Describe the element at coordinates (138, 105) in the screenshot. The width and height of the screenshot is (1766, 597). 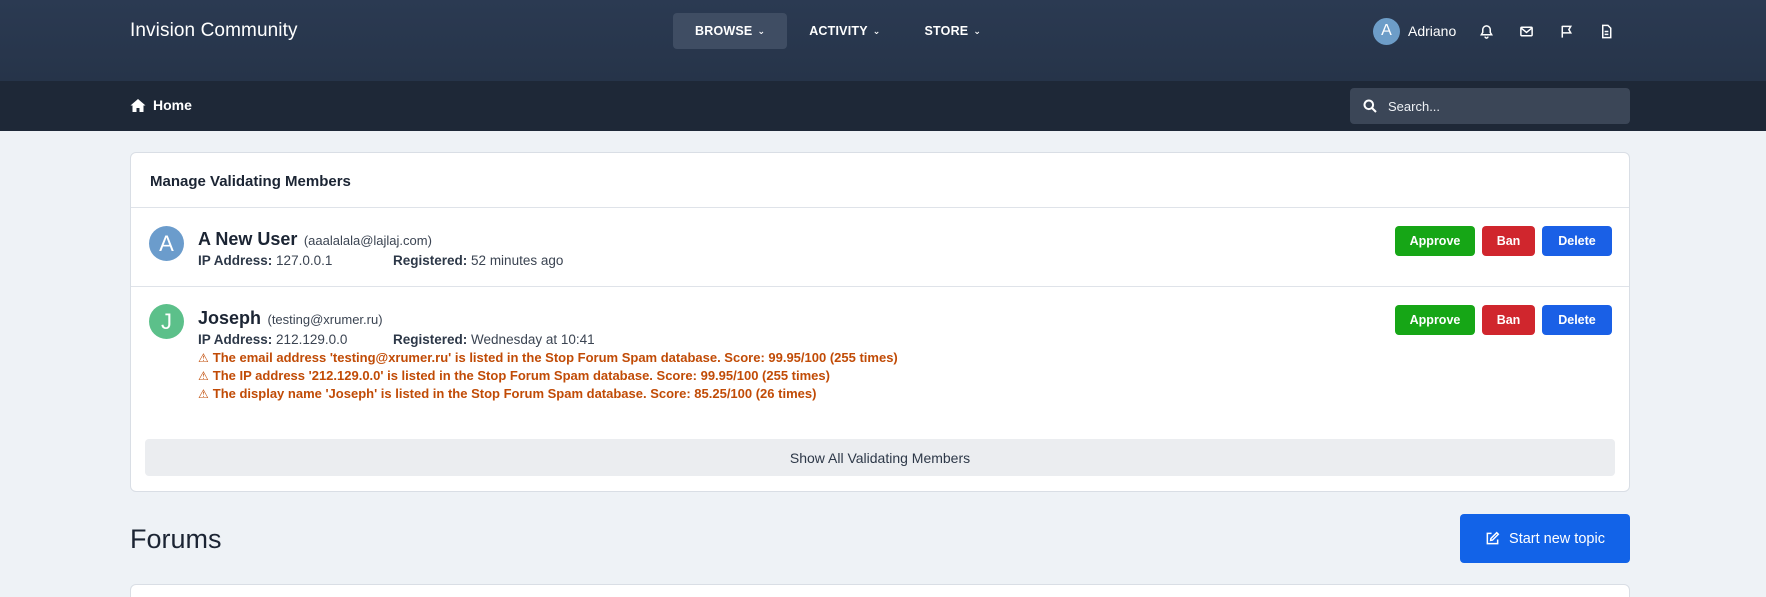
I see `home-icon` at that location.